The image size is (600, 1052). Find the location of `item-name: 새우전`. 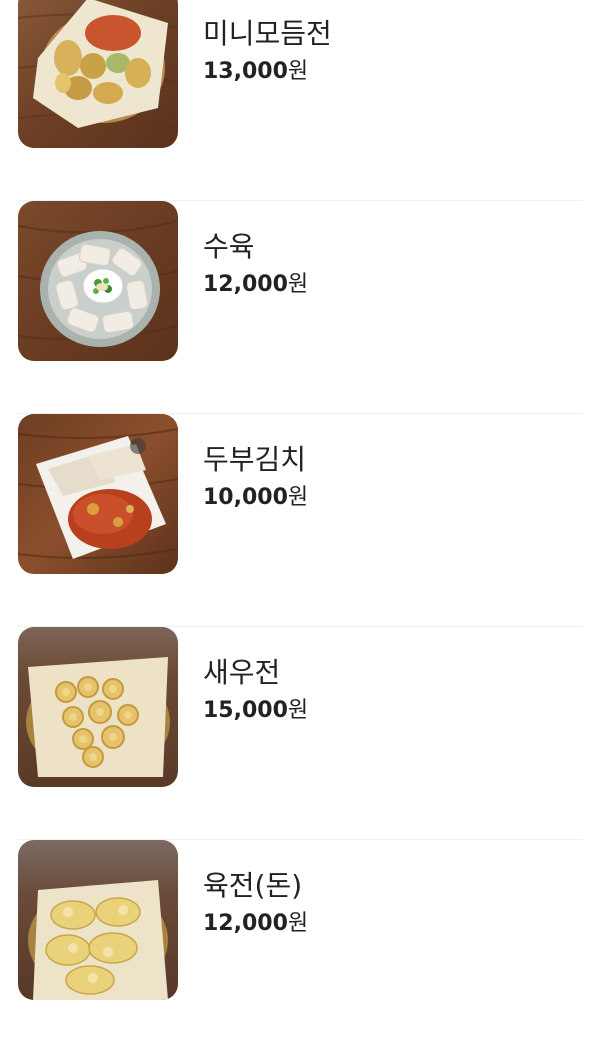

item-name: 새우전 is located at coordinates (242, 672).